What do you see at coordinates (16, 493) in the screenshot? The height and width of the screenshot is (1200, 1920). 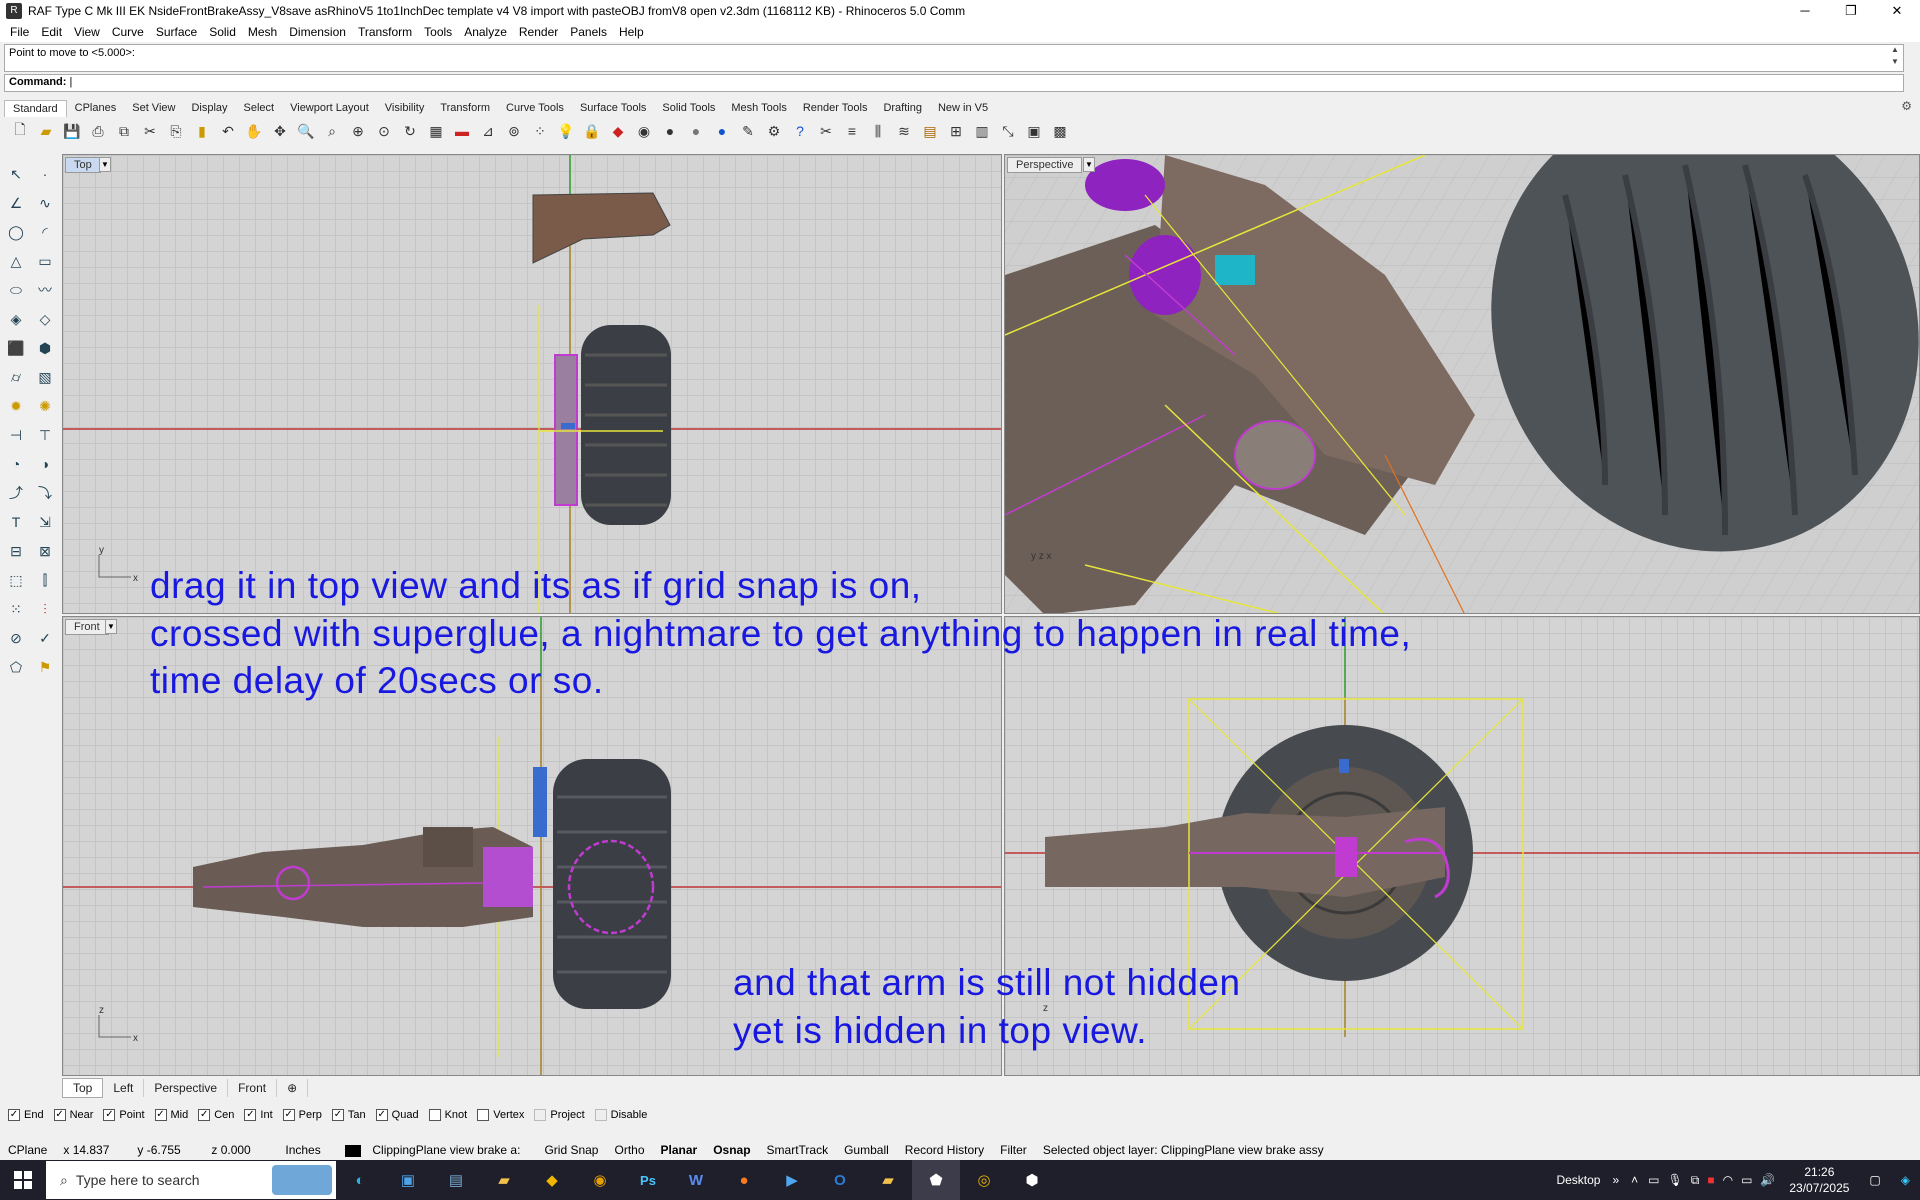 I see `join-icon: ⤴` at bounding box center [16, 493].